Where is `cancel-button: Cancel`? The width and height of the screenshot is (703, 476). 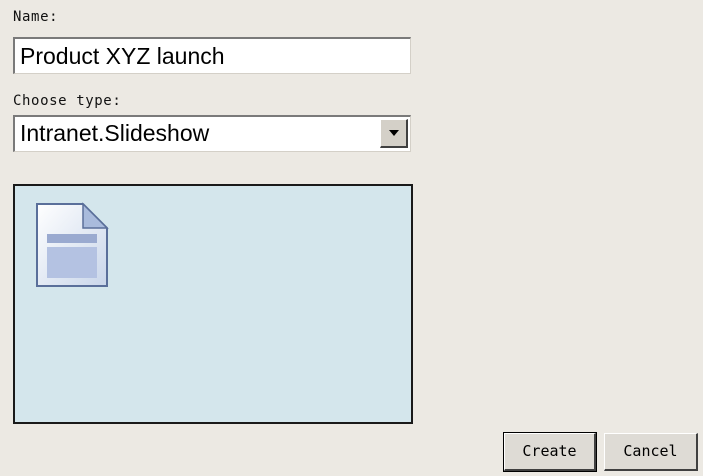
cancel-button: Cancel is located at coordinates (651, 452).